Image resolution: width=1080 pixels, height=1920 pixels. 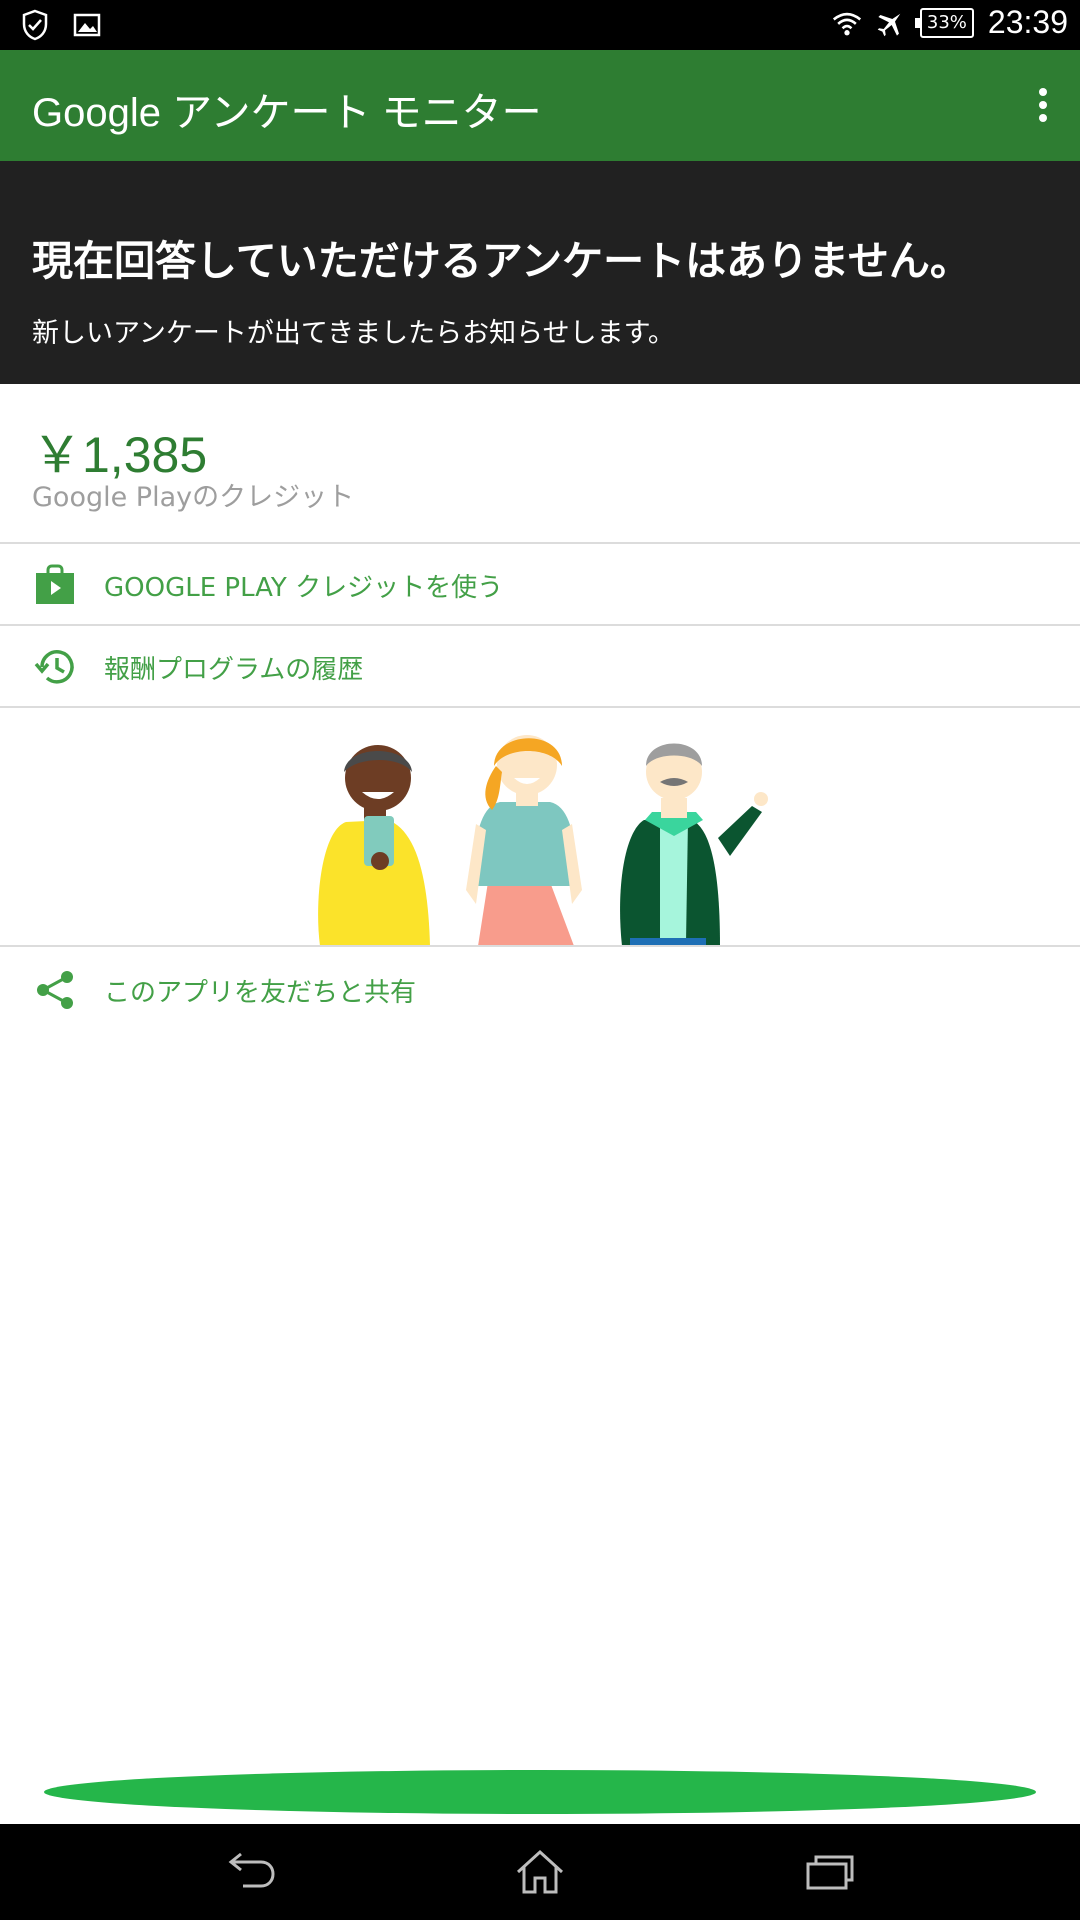 What do you see at coordinates (35, 25) in the screenshot?
I see `shield-check-icon` at bounding box center [35, 25].